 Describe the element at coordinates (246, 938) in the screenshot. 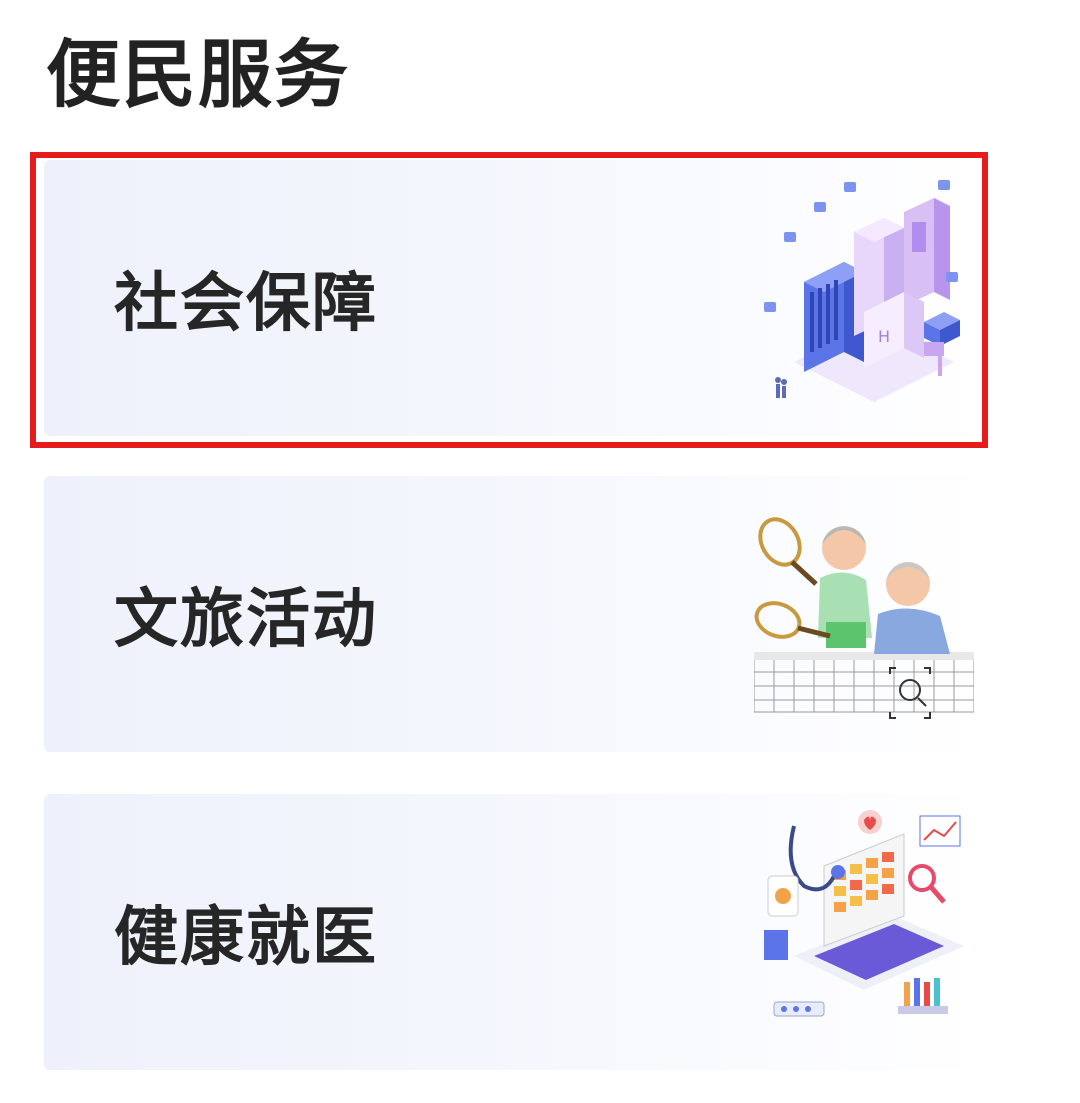

I see `card-label: 健康就医` at that location.